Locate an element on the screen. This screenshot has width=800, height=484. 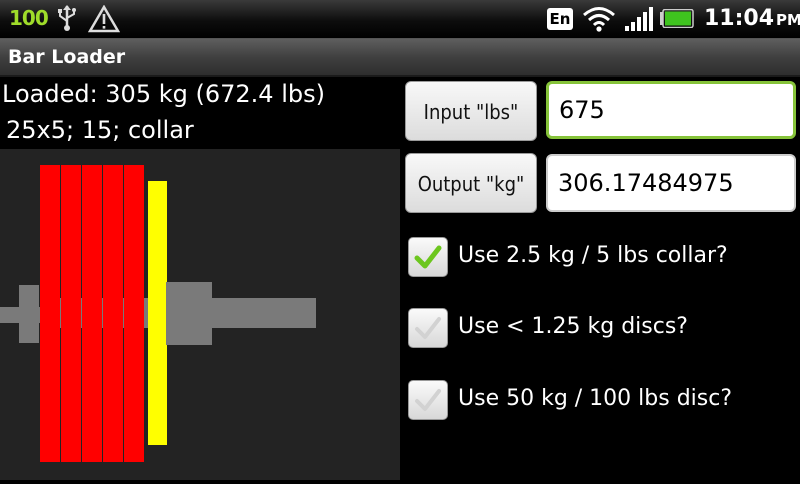
collar-option-label: Use 2.5 kg / 5 lbs collar? is located at coordinates (593, 255).